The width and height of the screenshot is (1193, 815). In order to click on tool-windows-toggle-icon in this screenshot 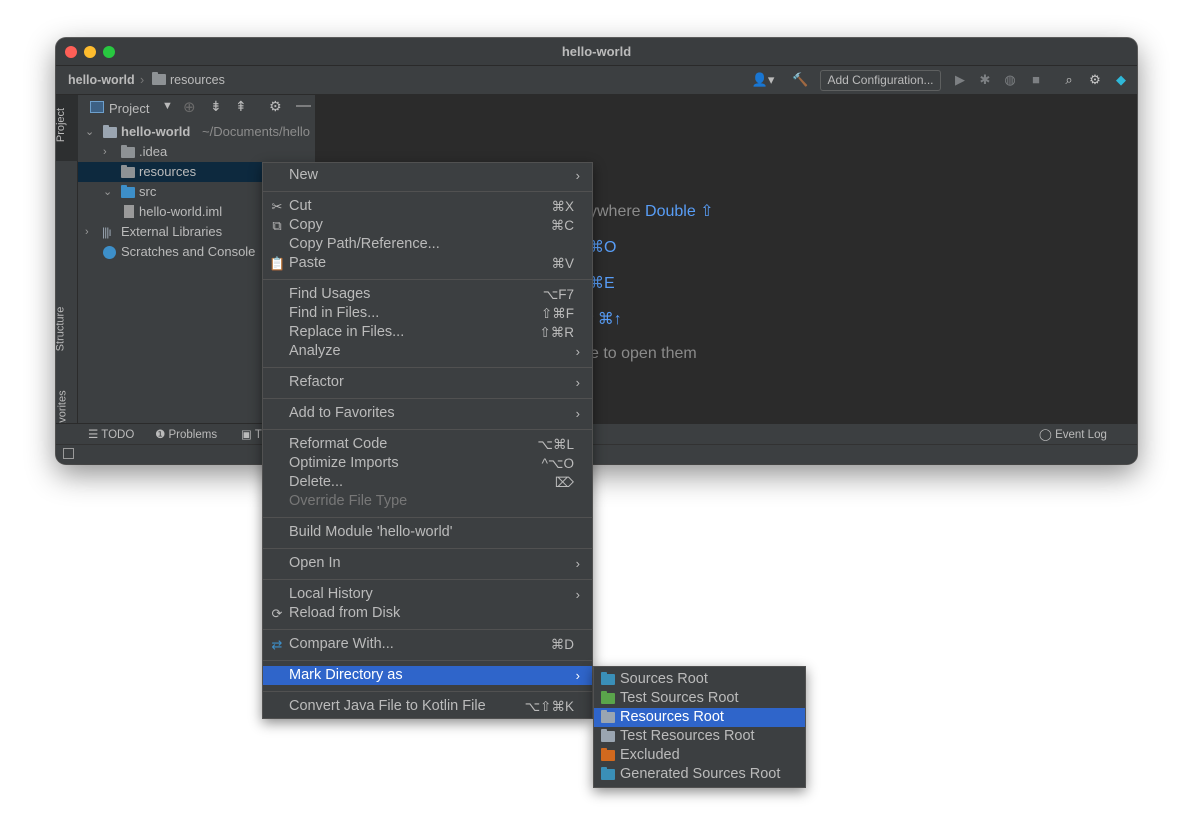, I will do `click(68, 453)`.